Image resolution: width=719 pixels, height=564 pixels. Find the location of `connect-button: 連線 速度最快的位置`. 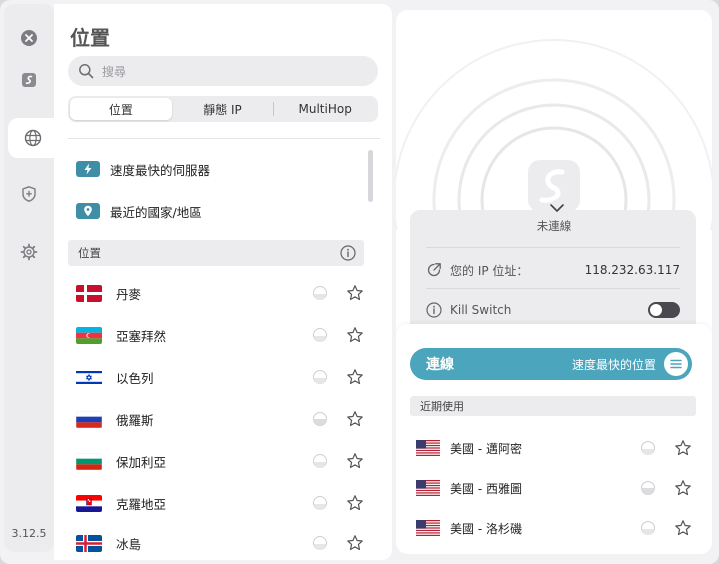

connect-button: 連線 速度最快的位置 is located at coordinates (551, 364).